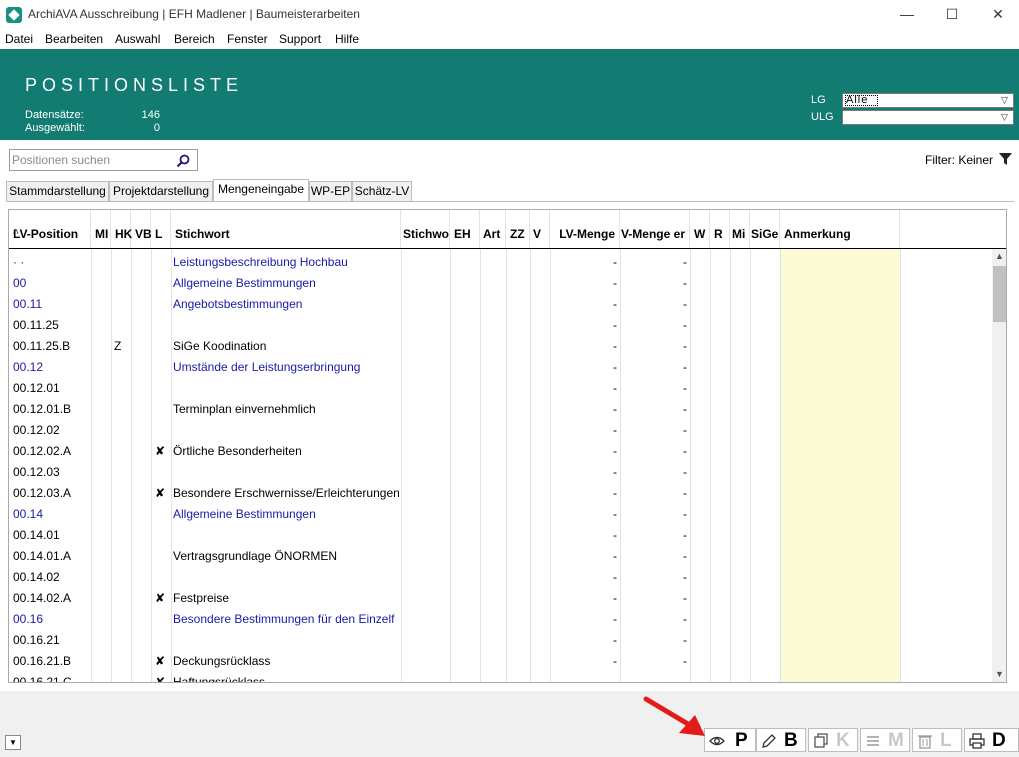 This screenshot has width=1019, height=757. What do you see at coordinates (141, 229) in the screenshot?
I see `col-header-vb: VB` at bounding box center [141, 229].